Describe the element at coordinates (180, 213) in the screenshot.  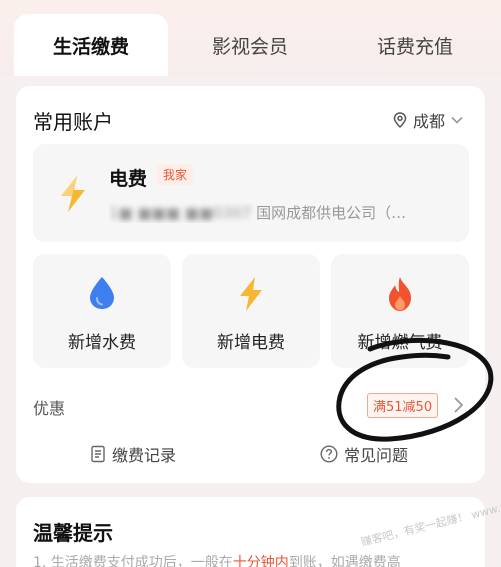
I see `account-number-masked: 1■ ■■■ ■■0307` at that location.